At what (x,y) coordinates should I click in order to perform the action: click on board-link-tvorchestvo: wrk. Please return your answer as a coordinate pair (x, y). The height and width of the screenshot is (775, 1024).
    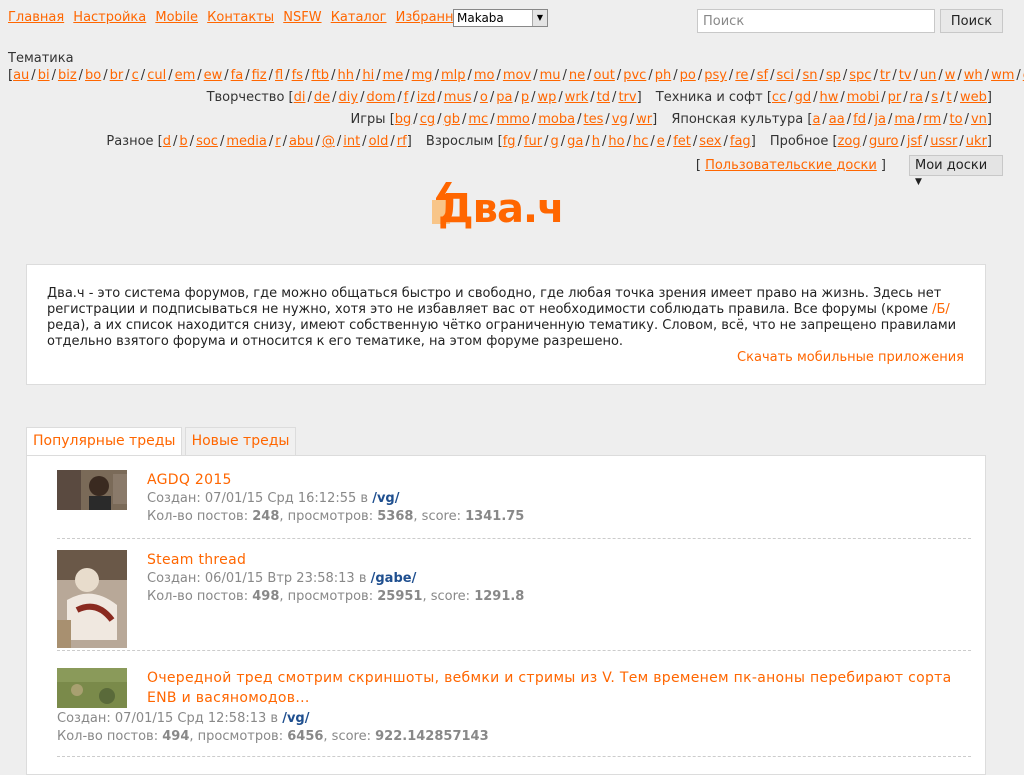
    Looking at the image, I should click on (577, 97).